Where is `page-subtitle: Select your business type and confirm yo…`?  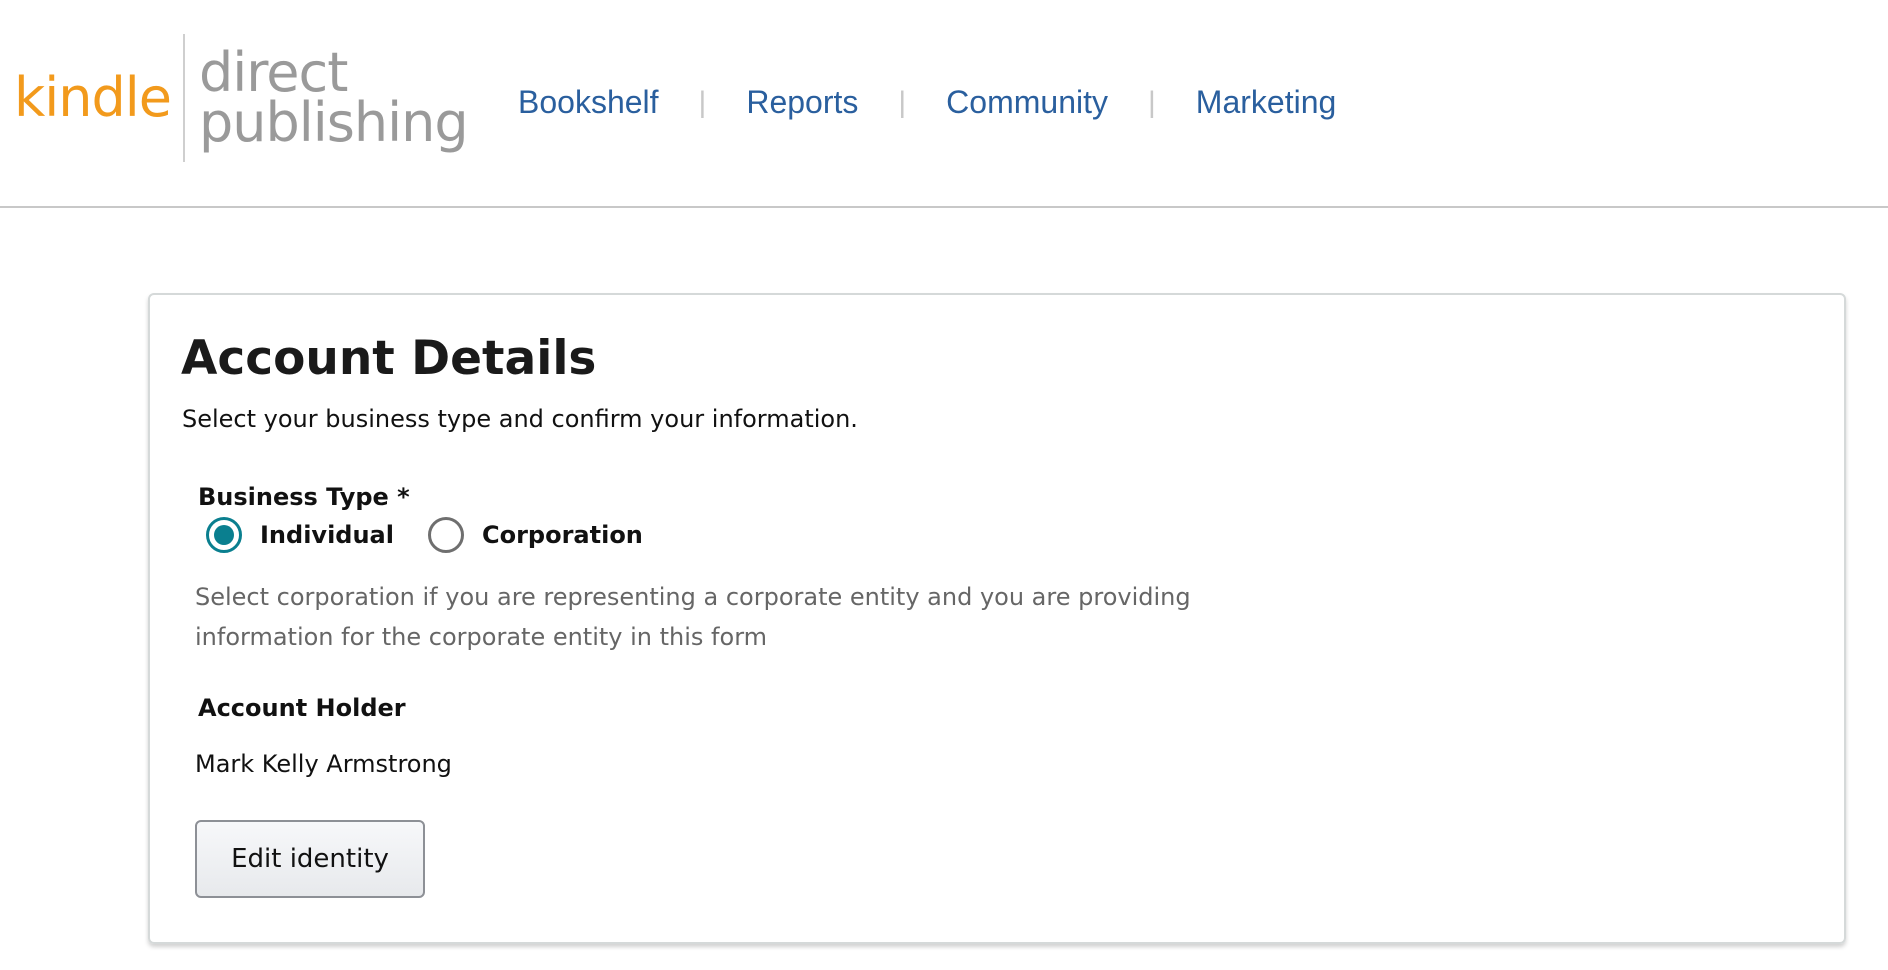 page-subtitle: Select your business type and confirm yo… is located at coordinates (520, 419).